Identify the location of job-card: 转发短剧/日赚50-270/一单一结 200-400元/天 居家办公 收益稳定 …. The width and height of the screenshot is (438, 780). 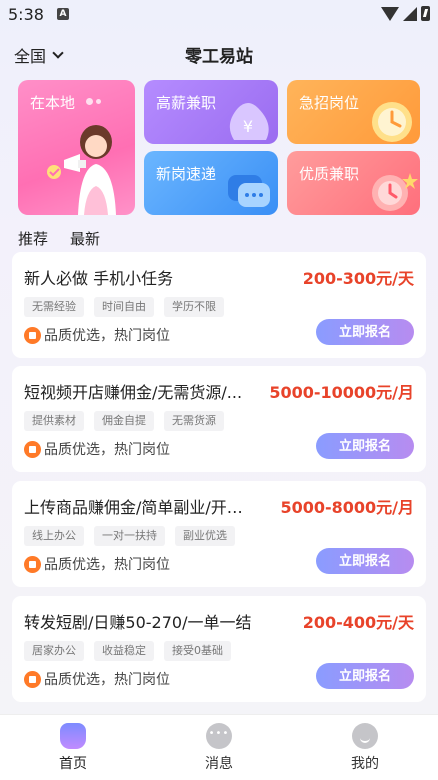
(219, 649).